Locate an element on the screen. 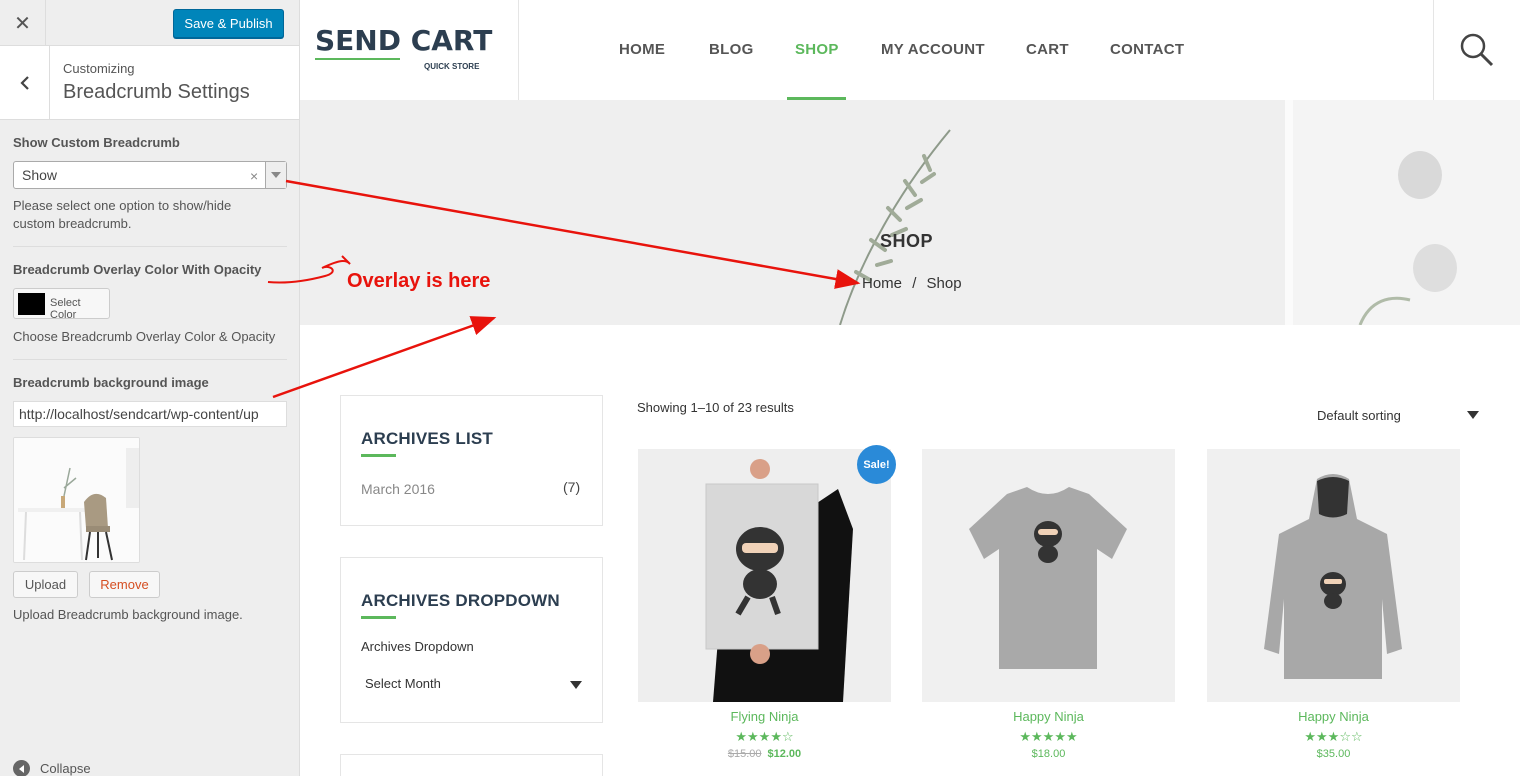 The image size is (1520, 776). star-rating-icon: ★★★☆☆ is located at coordinates (1333, 736).